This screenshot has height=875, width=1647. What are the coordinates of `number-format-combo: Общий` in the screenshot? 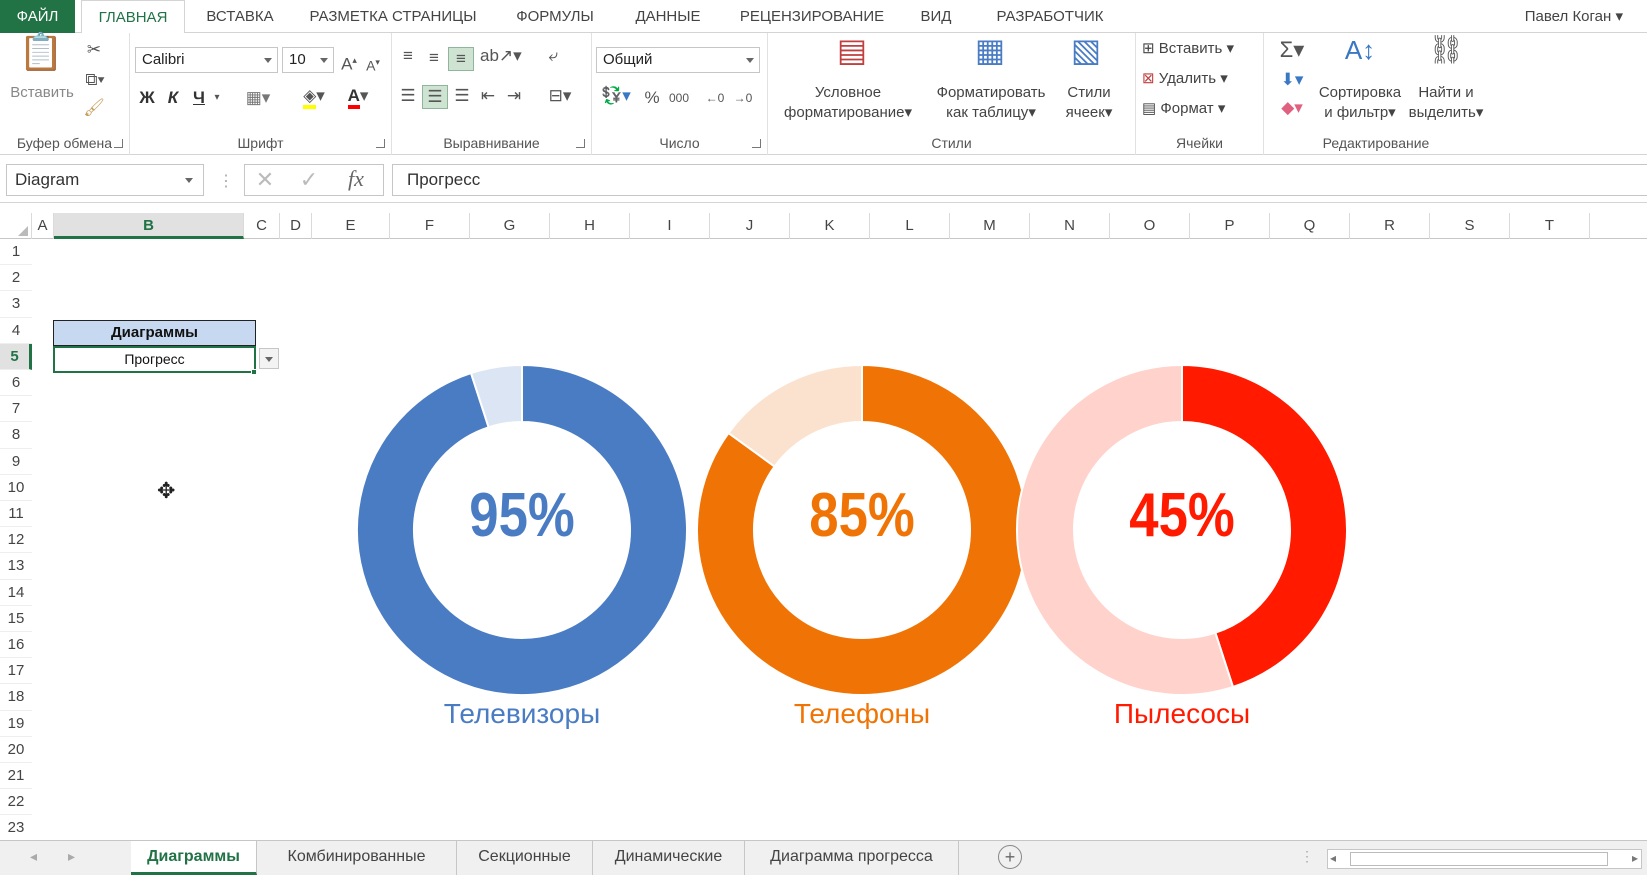 It's located at (678, 60).